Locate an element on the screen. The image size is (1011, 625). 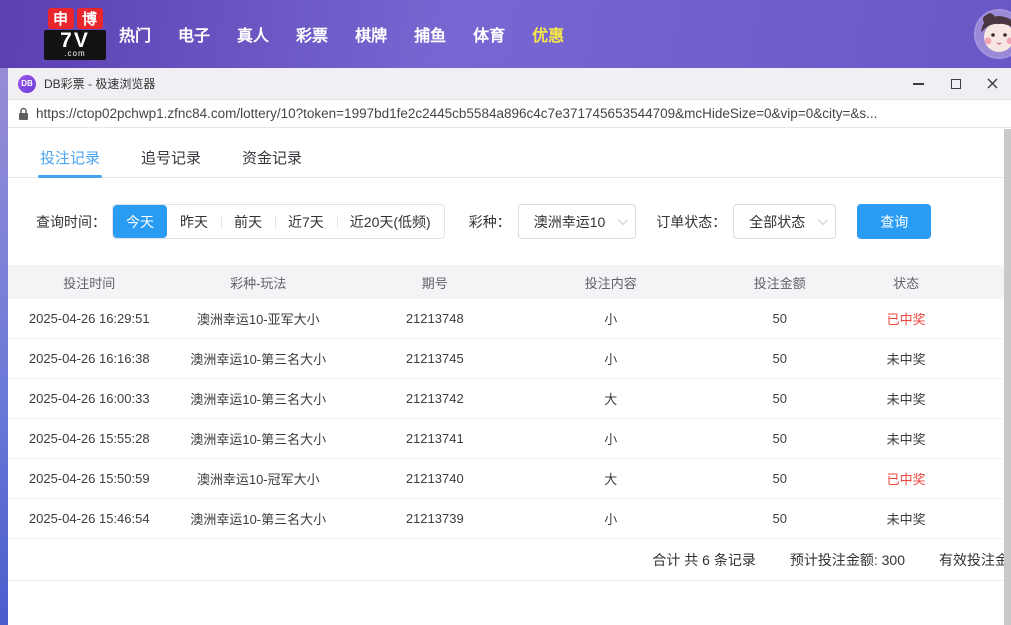
cell-r2-c3: 21213745 is located at coordinates (434, 358).